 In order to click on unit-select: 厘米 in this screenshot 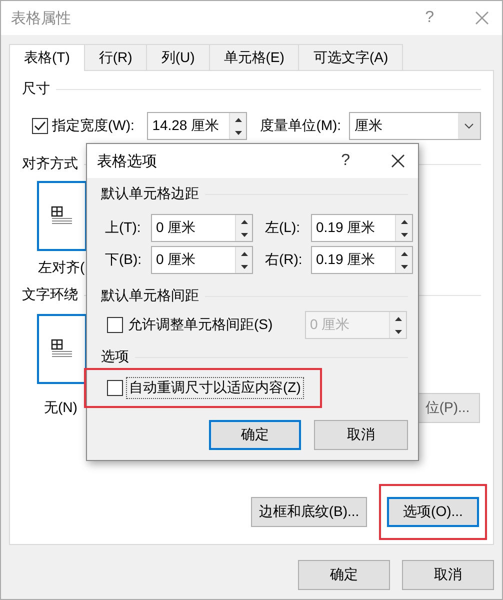, I will do `click(415, 126)`.